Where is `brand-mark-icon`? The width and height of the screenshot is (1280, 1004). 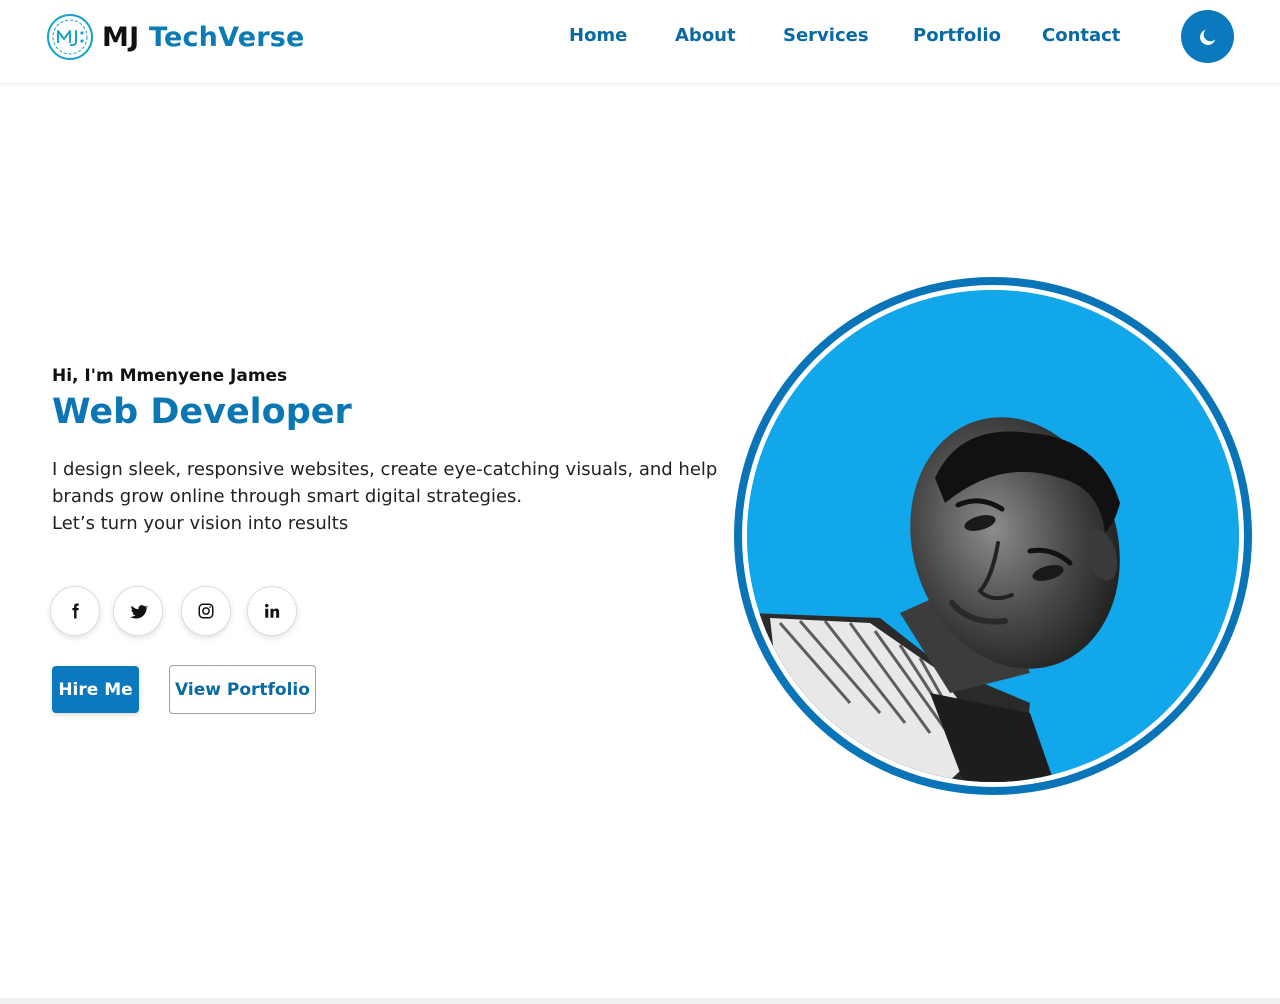 brand-mark-icon is located at coordinates (70, 37).